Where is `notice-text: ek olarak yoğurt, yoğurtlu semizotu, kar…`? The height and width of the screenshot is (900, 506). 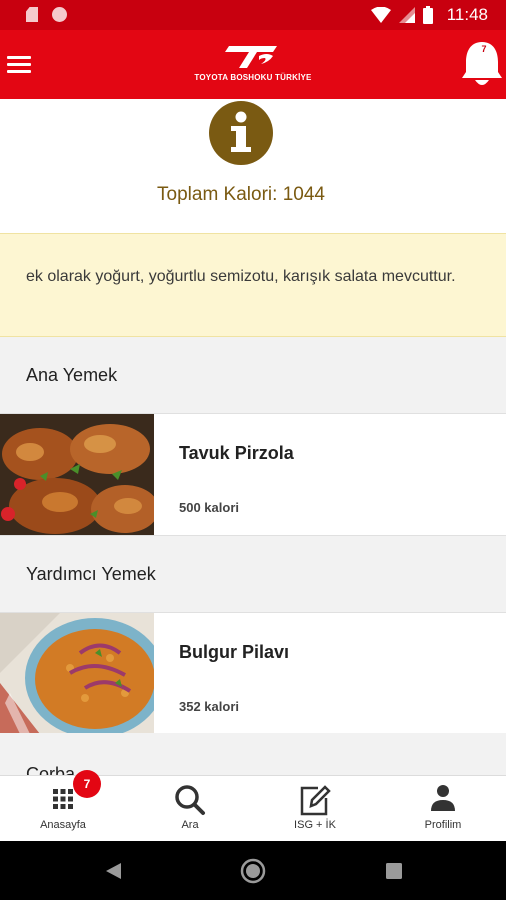 notice-text: ek olarak yoğurt, yoğurtlu semizotu, kar… is located at coordinates (241, 276).